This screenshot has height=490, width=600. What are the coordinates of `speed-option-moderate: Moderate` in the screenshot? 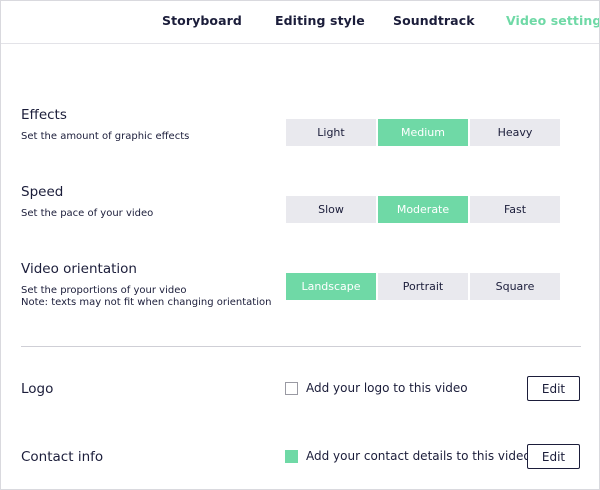 It's located at (423, 209).